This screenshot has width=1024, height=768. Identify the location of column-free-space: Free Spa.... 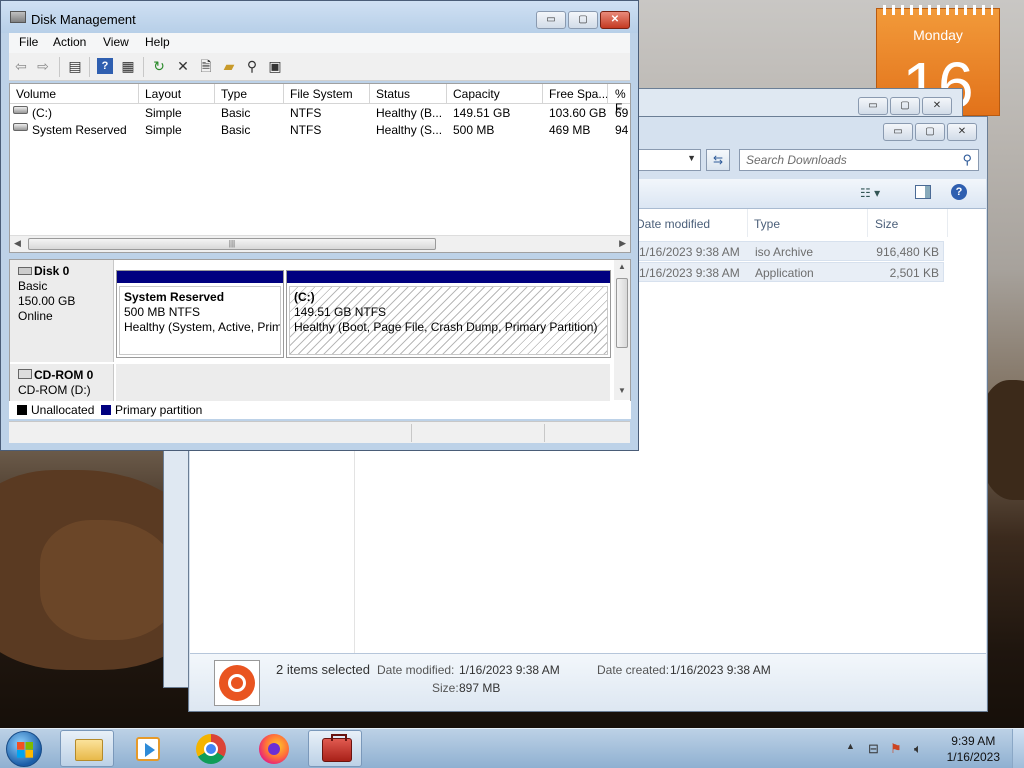
(578, 94).